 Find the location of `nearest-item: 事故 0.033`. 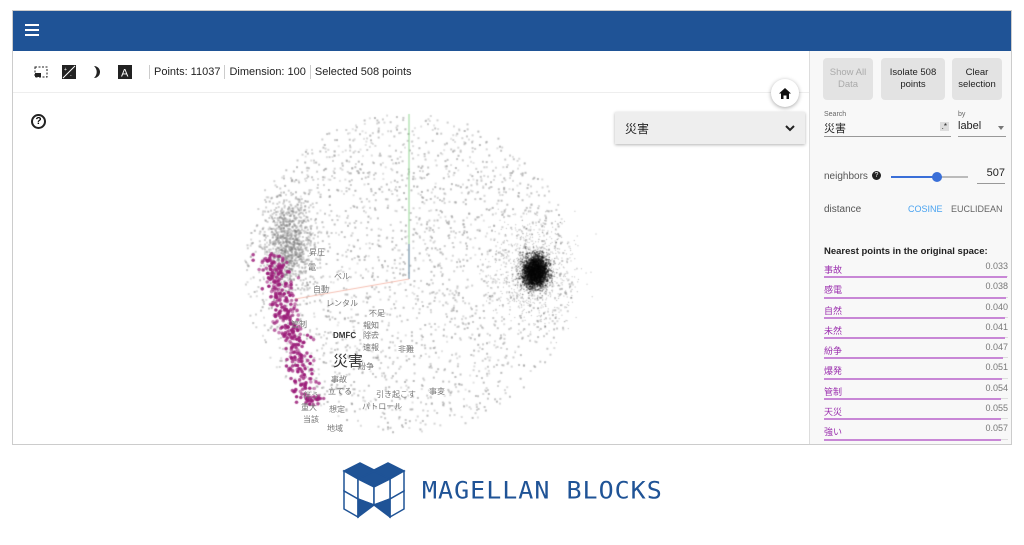

nearest-item: 事故 0.033 is located at coordinates (916, 269).